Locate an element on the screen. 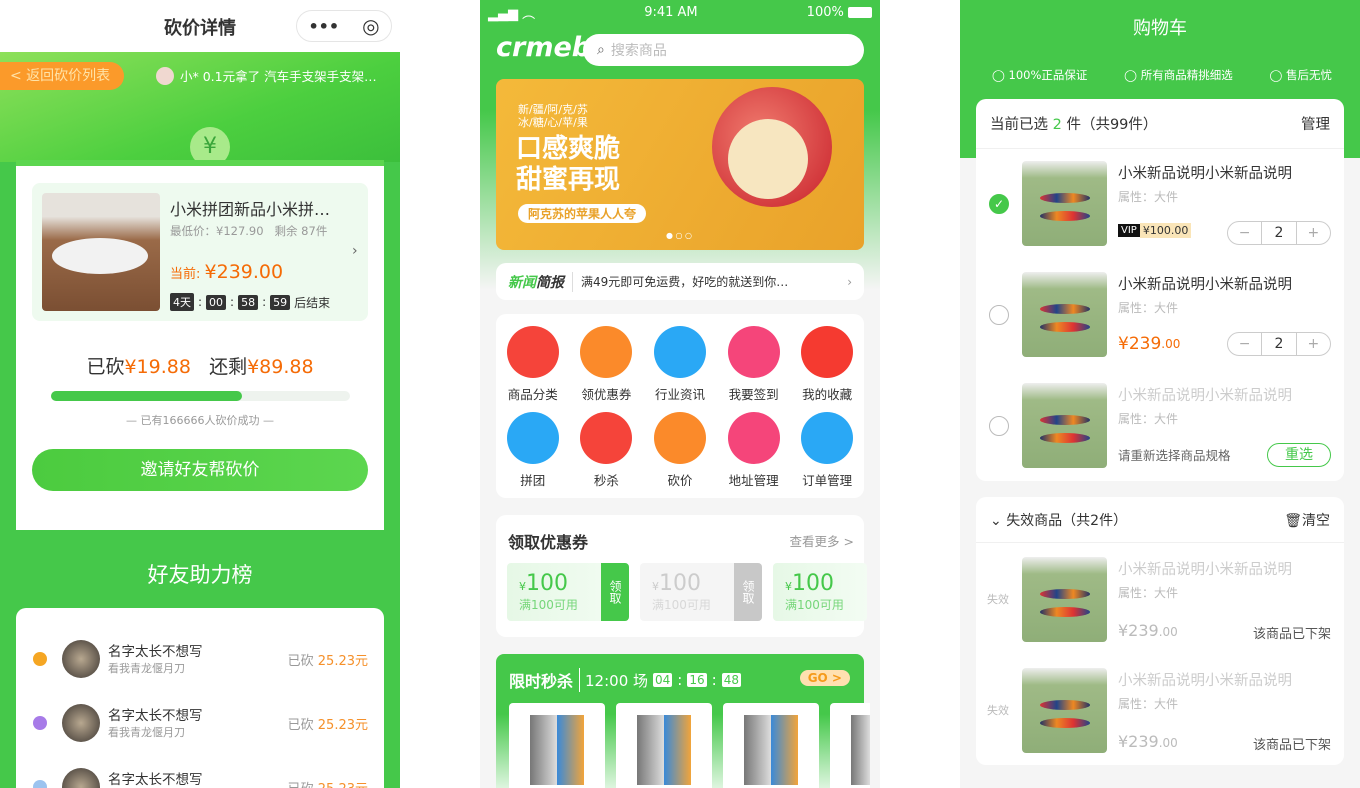 This screenshot has height=788, width=1360. flash-seconds: 48 is located at coordinates (731, 680).